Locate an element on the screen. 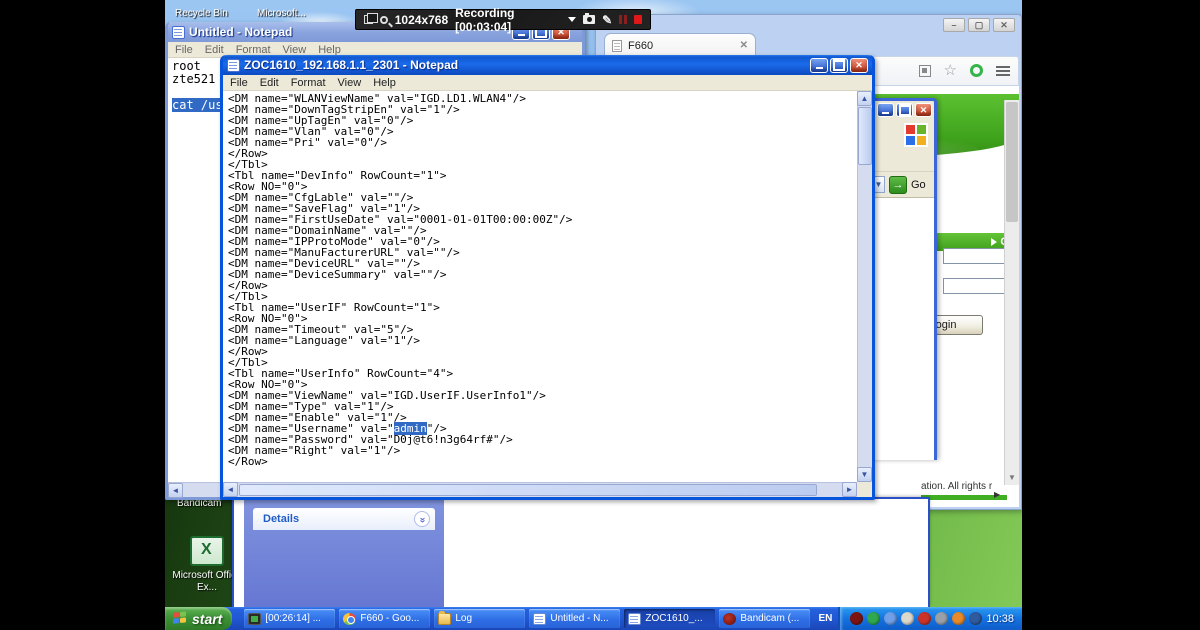 The image size is (1200, 630). copyright-text: ation. All rights r is located at coordinates (957, 486).